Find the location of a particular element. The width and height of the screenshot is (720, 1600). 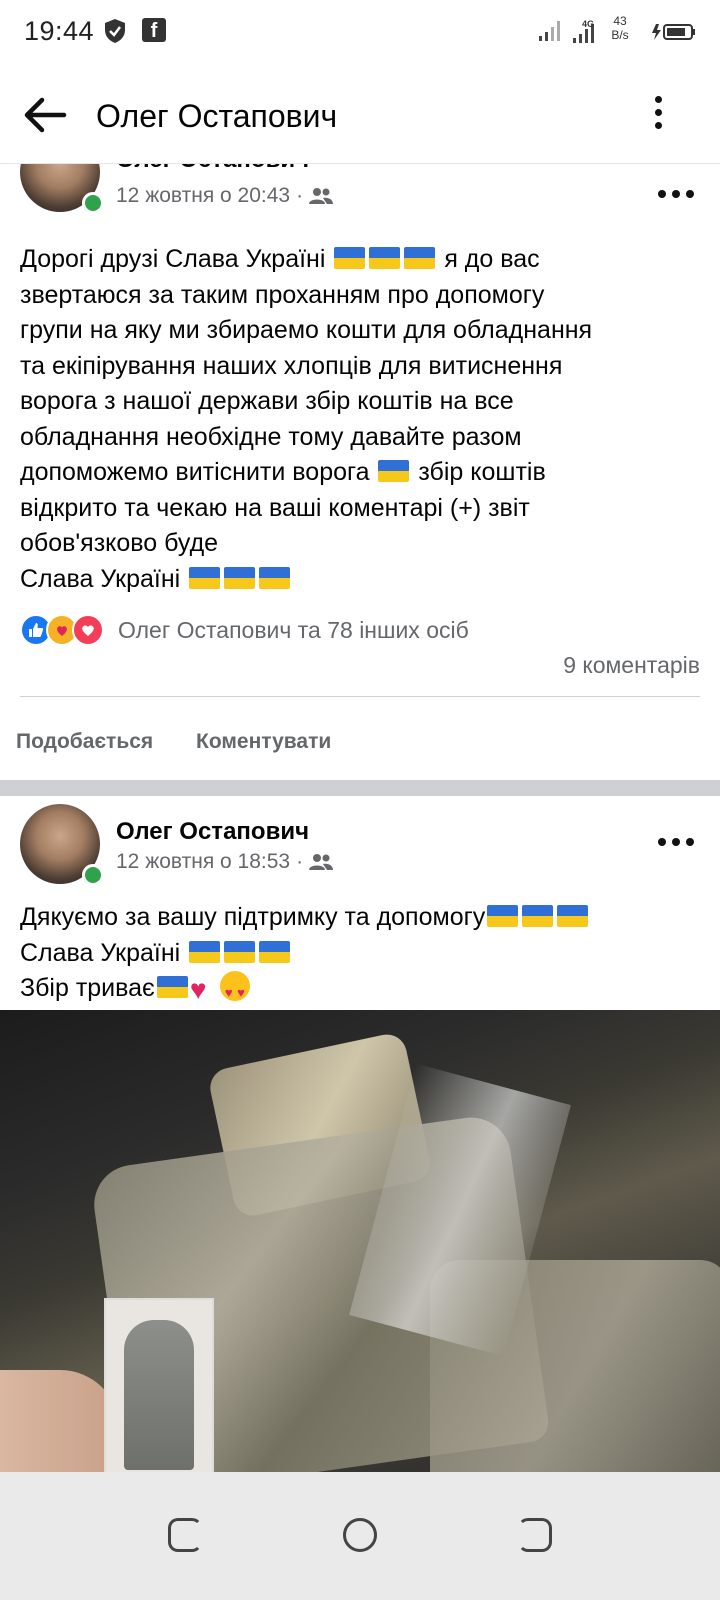

network-speed: 43 B/s is located at coordinates (620, 28).